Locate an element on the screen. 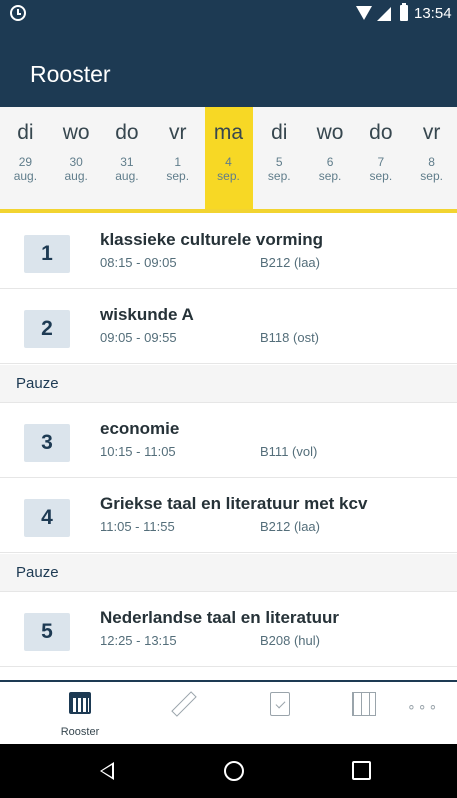 The height and width of the screenshot is (798, 457). lesson-hour-badge: 4 is located at coordinates (47, 518).